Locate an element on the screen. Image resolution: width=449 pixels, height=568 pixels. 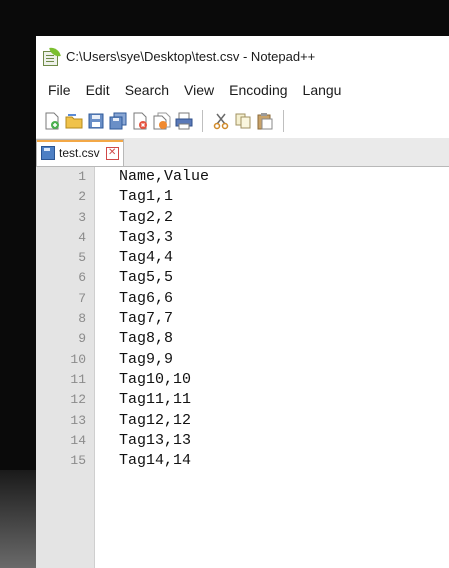
line-number: 9 is located at coordinates (82, 339).